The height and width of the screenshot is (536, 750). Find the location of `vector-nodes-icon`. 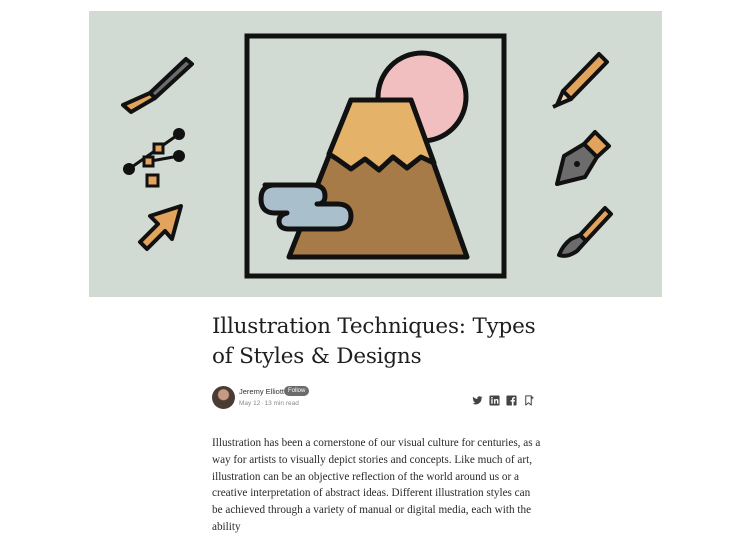

vector-nodes-icon is located at coordinates (154, 158).